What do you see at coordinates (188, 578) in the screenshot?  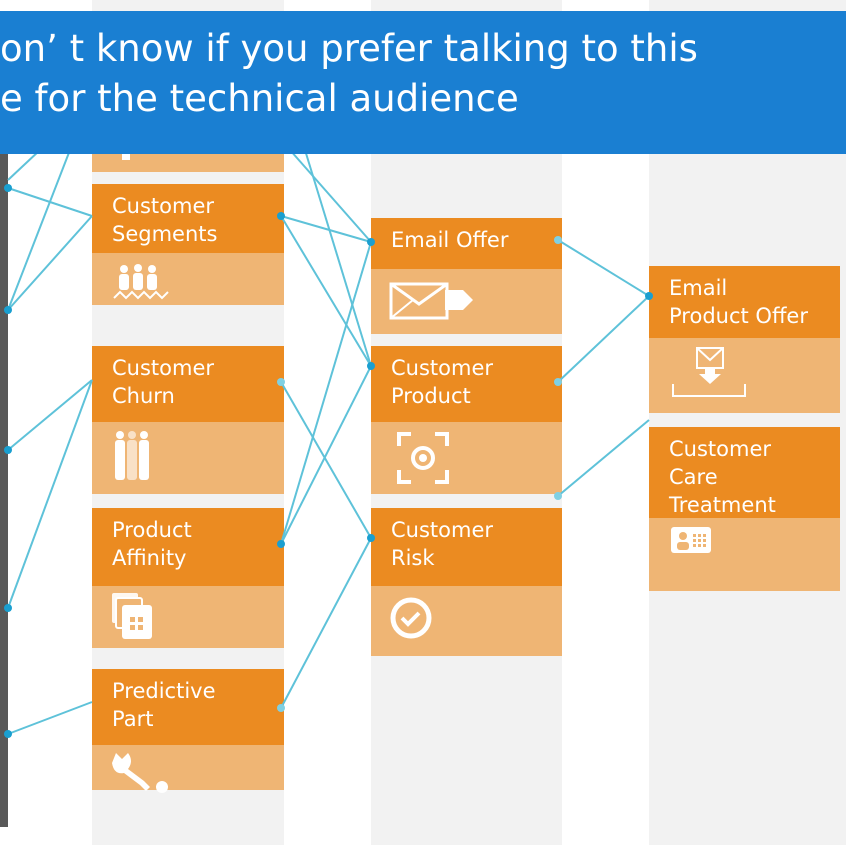 I see `card-product-affinity: Product Affinity` at bounding box center [188, 578].